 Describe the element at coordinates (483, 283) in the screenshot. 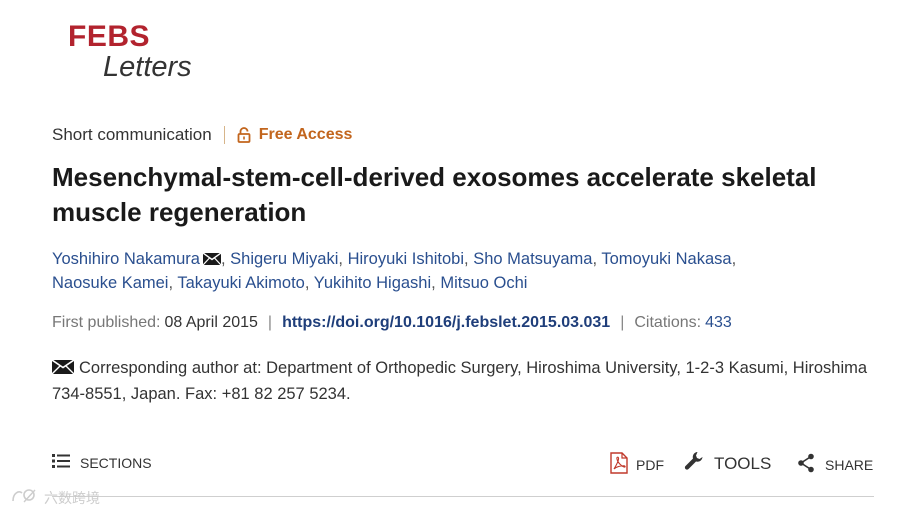

I see `author-link: Mitsuo Ochi` at that location.